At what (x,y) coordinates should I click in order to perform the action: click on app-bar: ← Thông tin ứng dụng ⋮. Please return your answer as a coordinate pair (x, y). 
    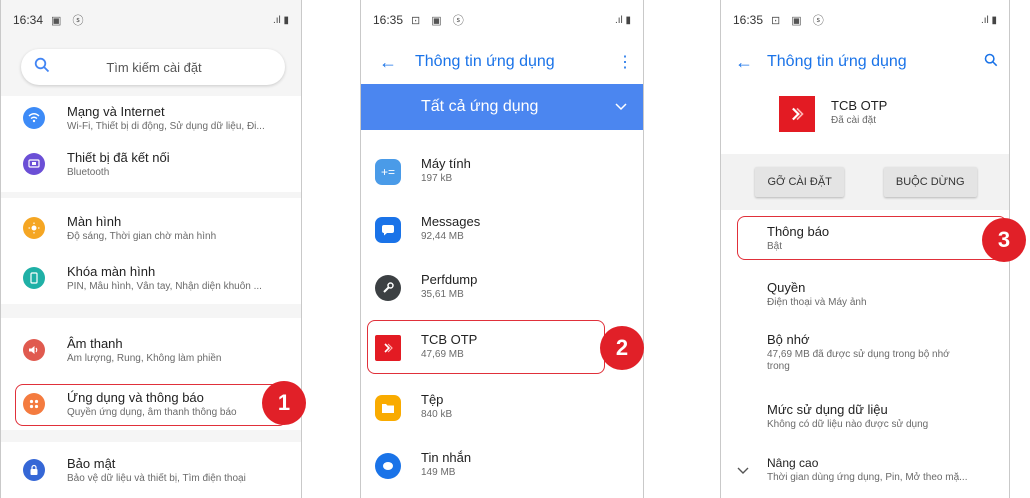
    Looking at the image, I should click on (502, 62).